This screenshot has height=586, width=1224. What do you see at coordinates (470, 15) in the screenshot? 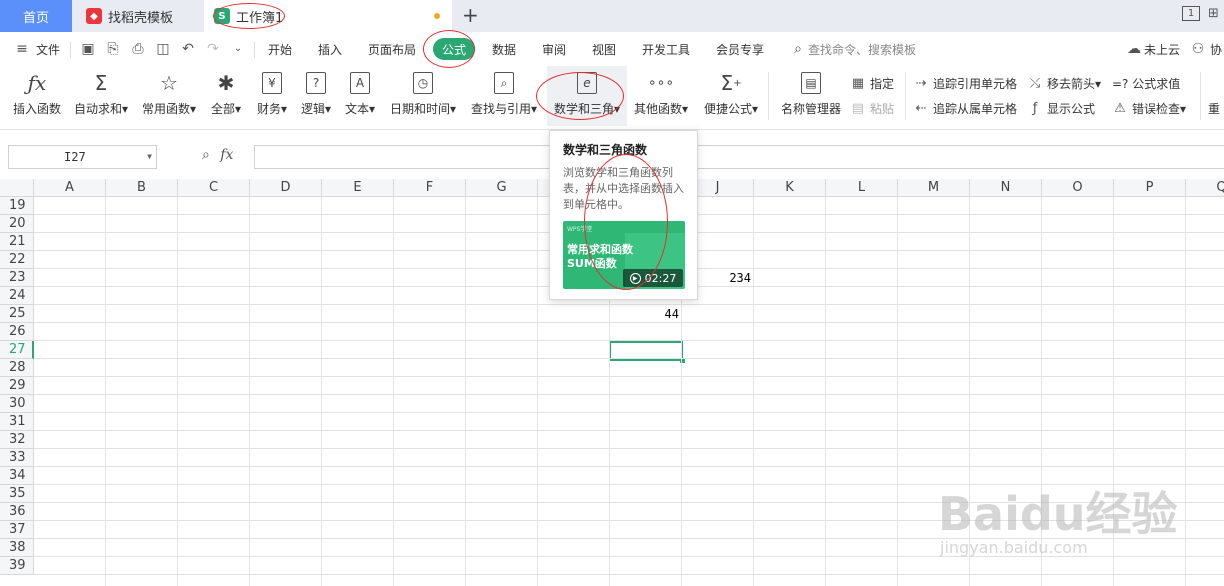
I see `new-tab-button: +` at bounding box center [470, 15].